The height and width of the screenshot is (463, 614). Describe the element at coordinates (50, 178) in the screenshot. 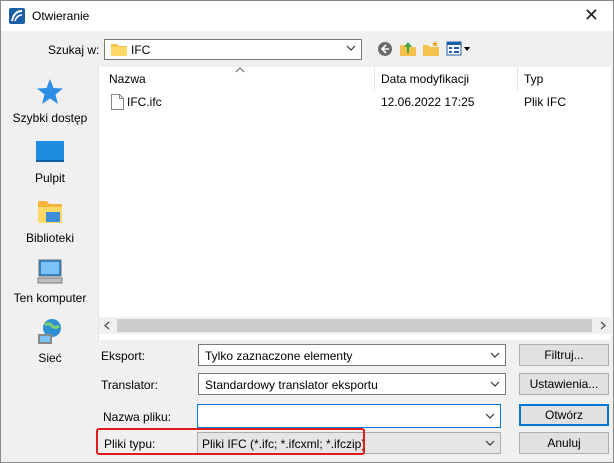

I see `place-label: Pulpit` at that location.